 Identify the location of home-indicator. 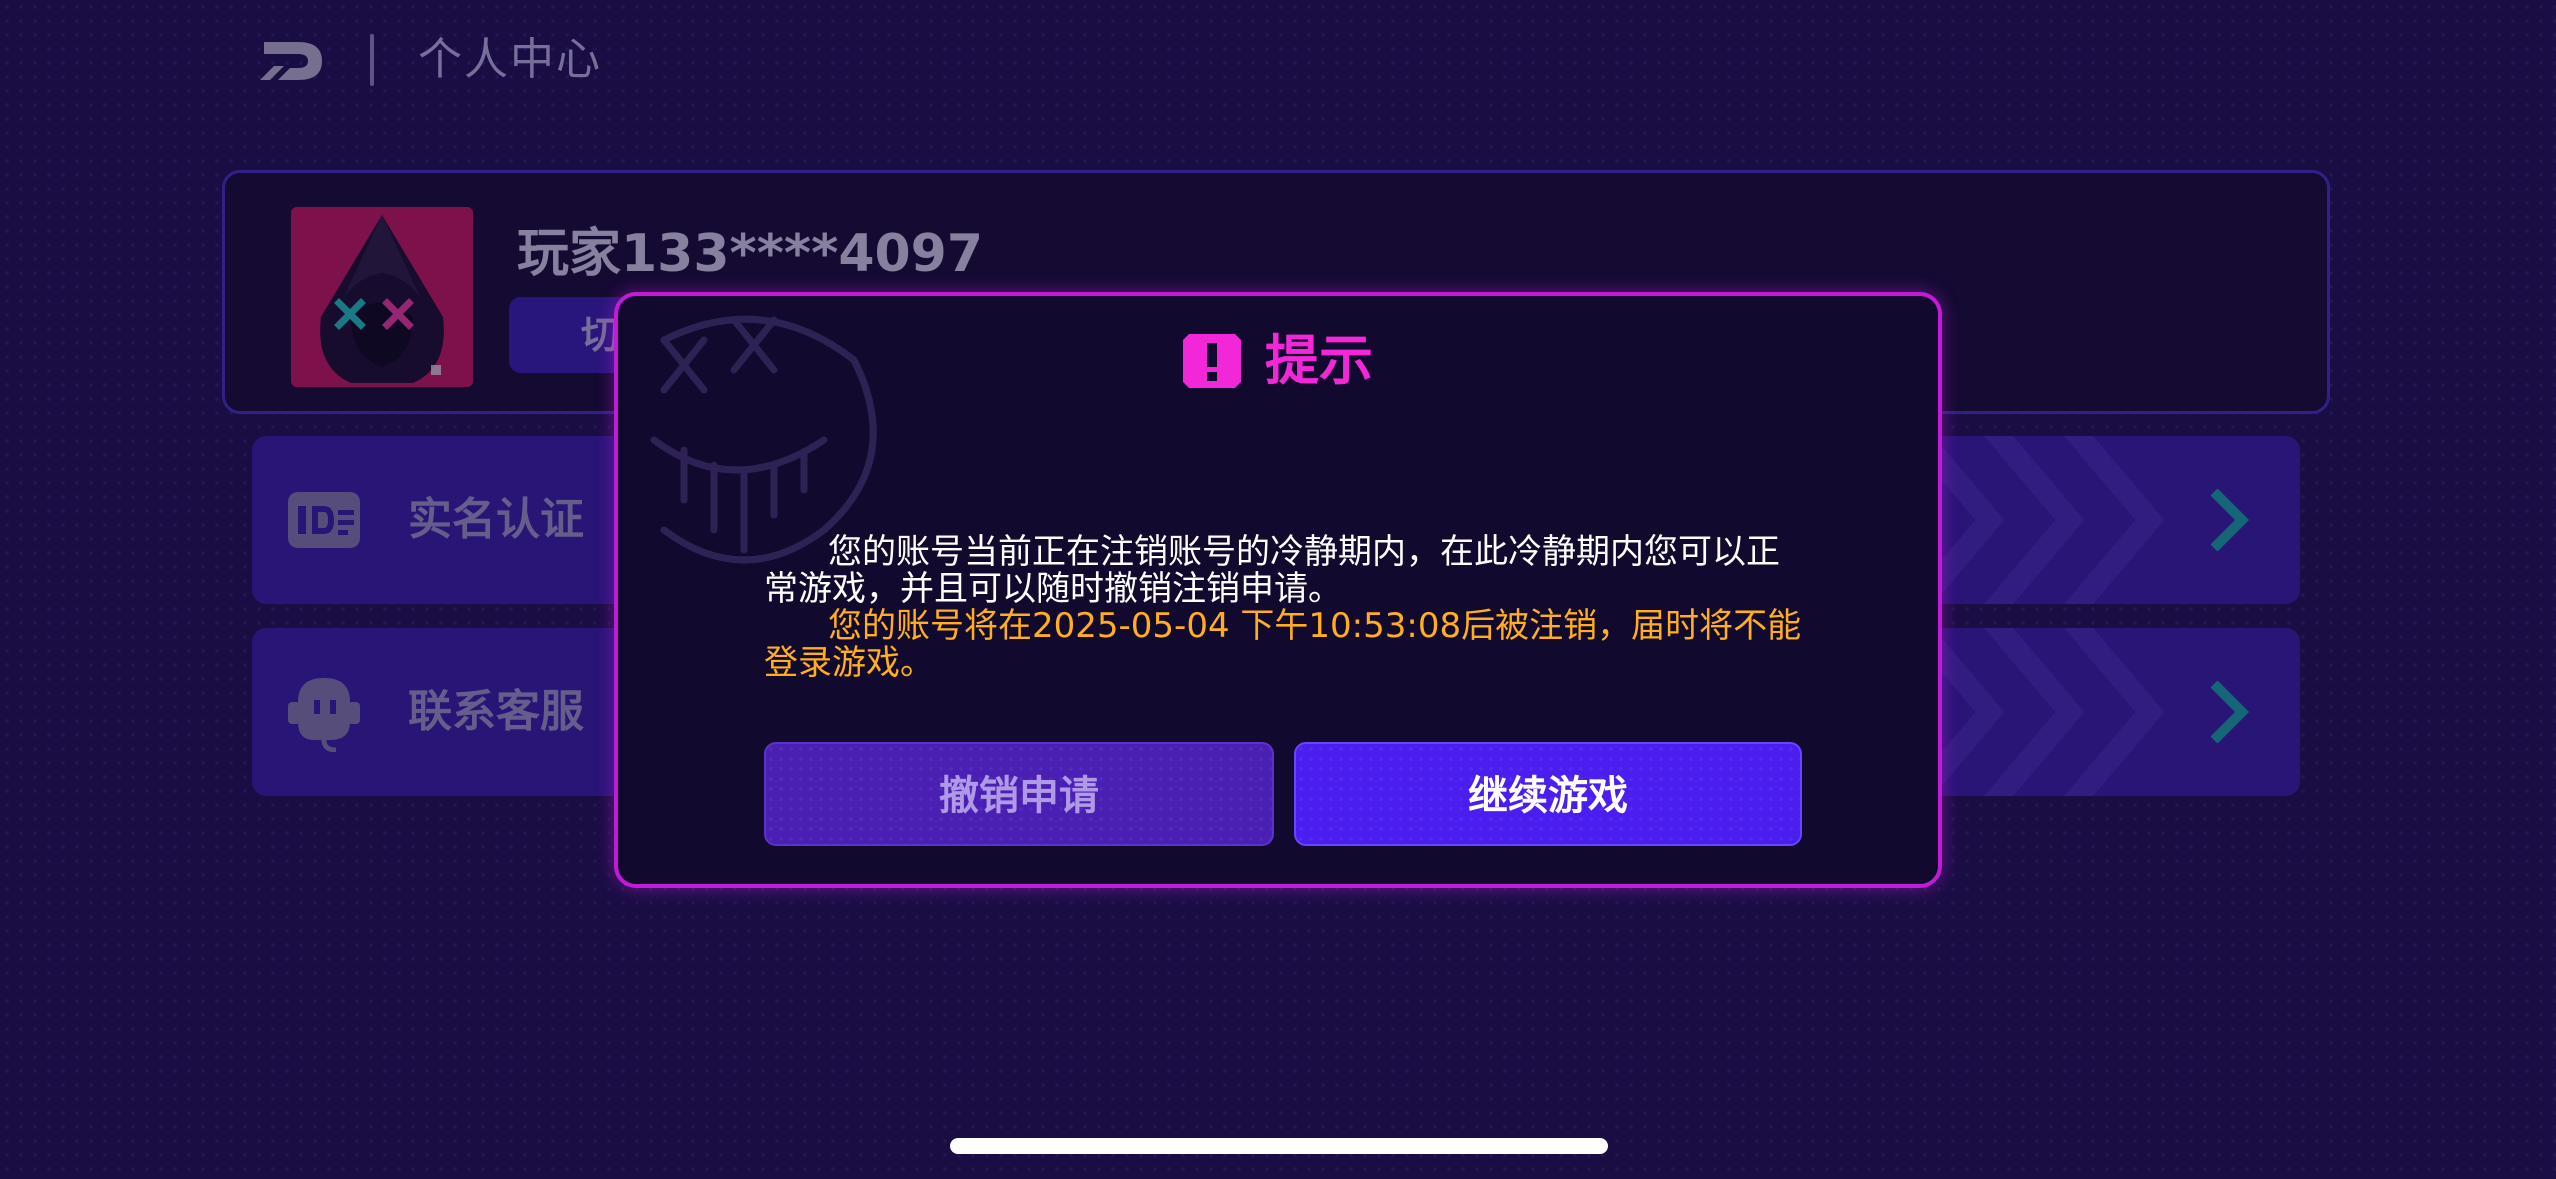
(1279, 1146).